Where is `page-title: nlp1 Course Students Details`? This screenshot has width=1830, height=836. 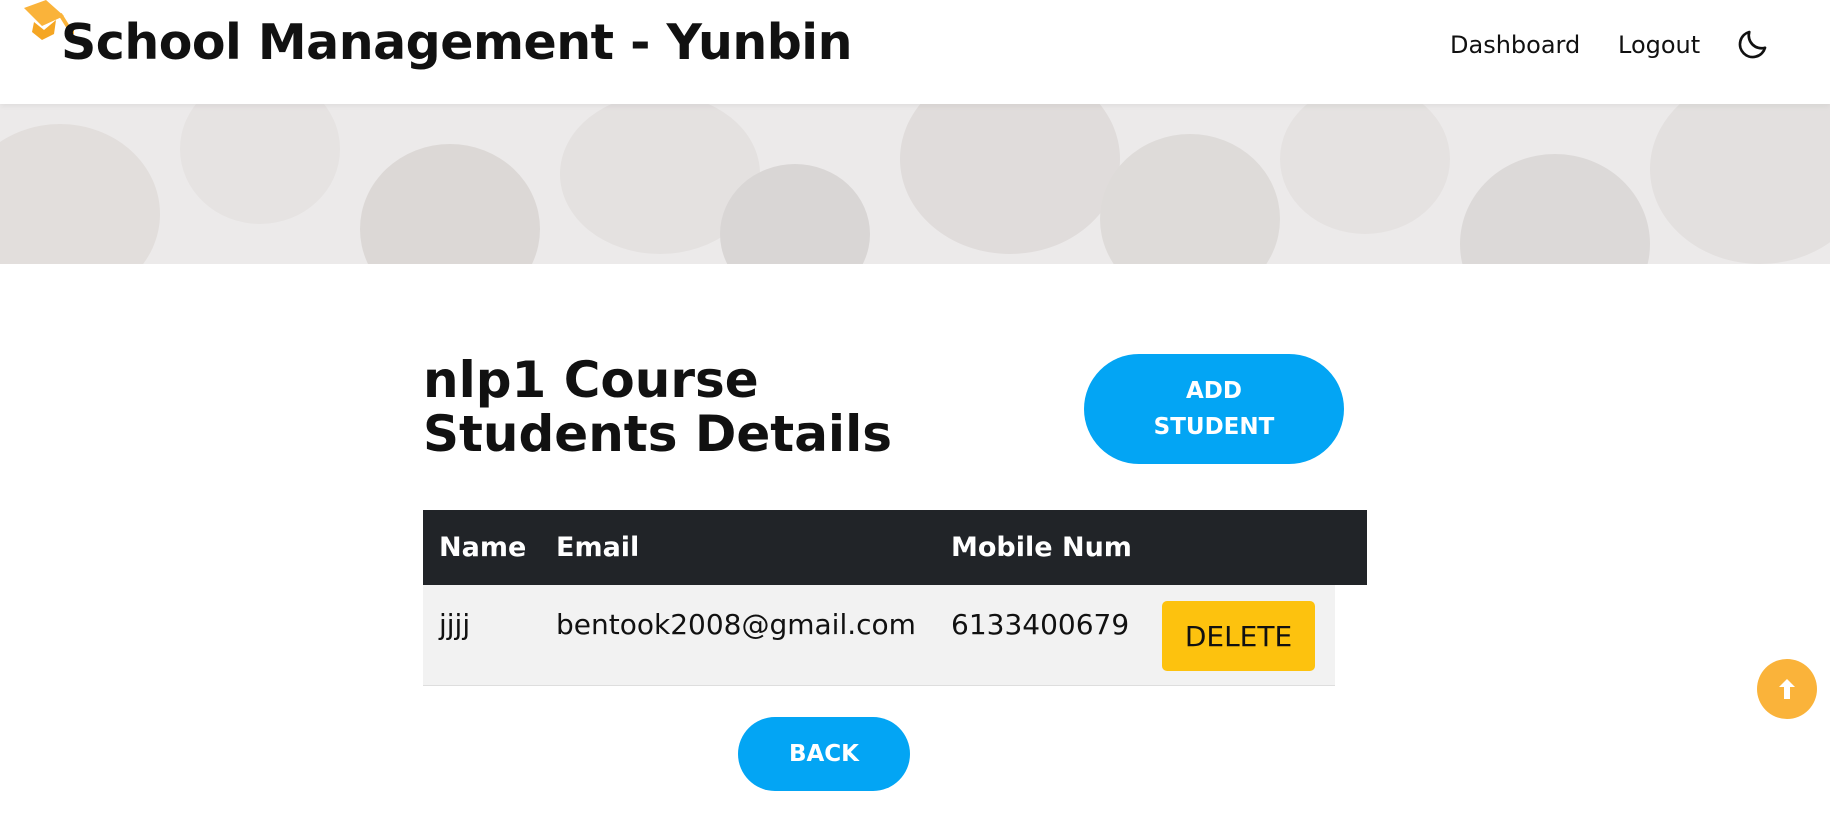
page-title: nlp1 Course Students Details is located at coordinates (657, 407).